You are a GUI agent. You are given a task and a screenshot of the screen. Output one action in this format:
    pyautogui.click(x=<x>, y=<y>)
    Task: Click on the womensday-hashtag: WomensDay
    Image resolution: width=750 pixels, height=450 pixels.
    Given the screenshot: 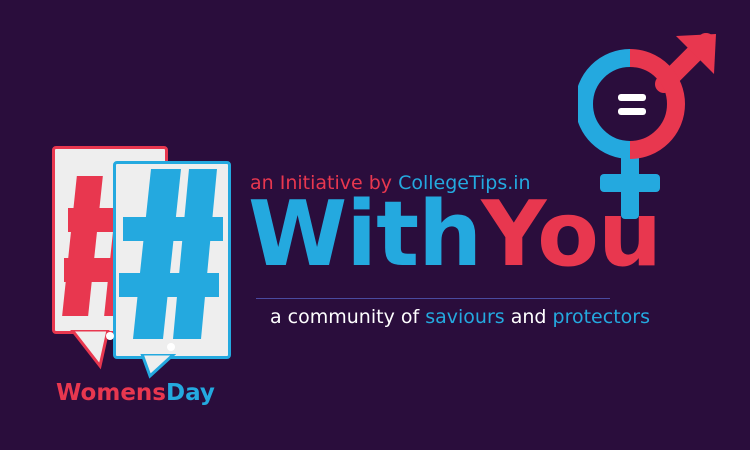 What is the action you would take?
    pyautogui.click(x=135, y=393)
    